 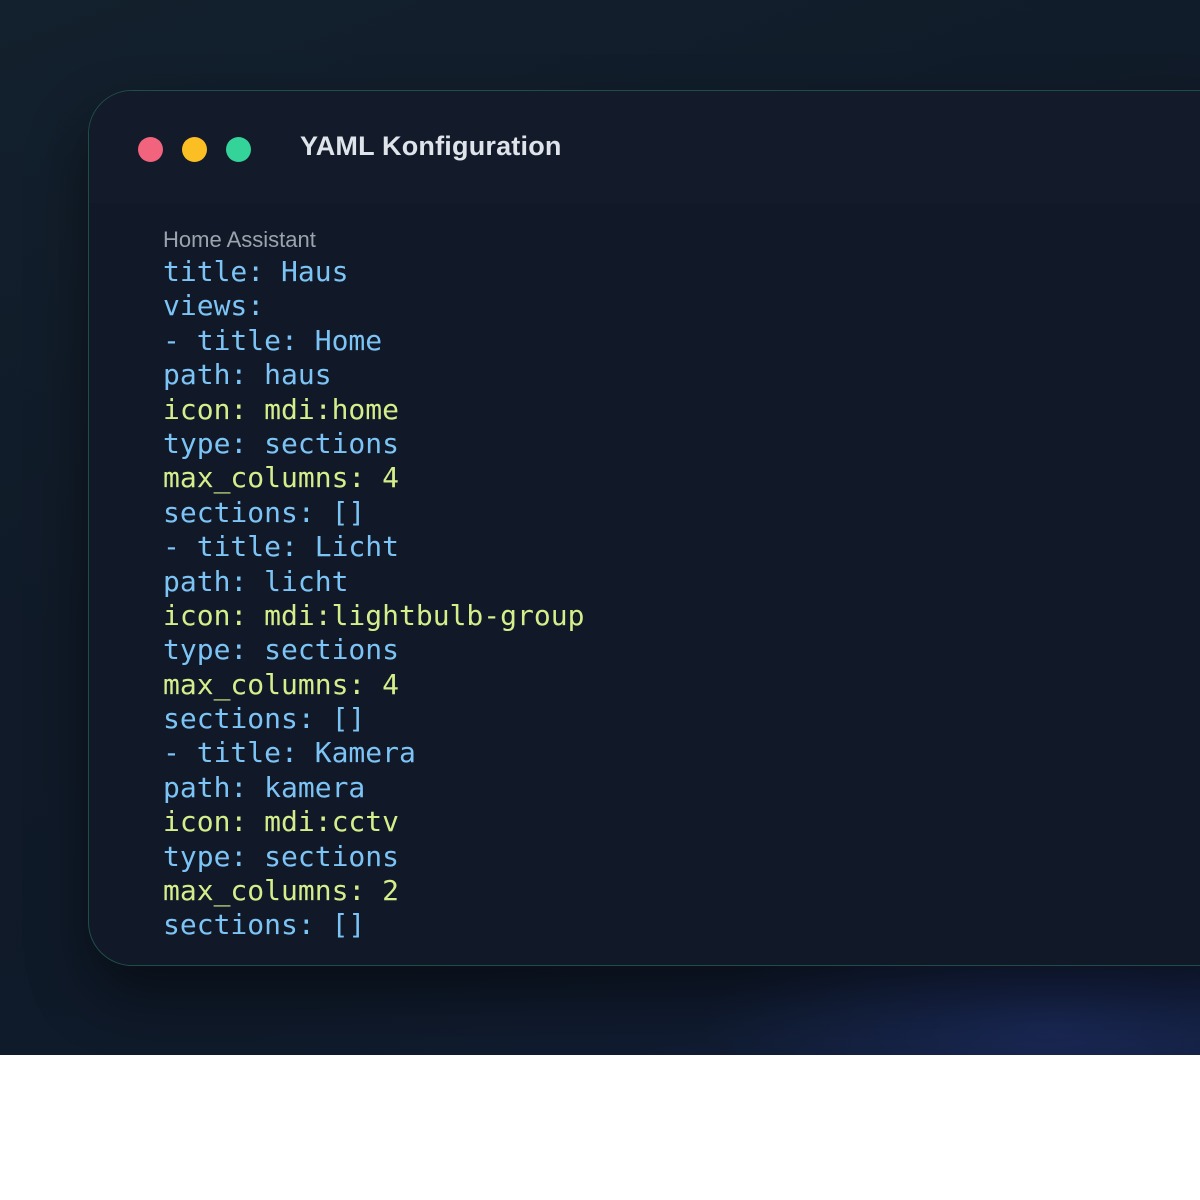 What do you see at coordinates (238, 149) in the screenshot?
I see `maximize-window-button` at bounding box center [238, 149].